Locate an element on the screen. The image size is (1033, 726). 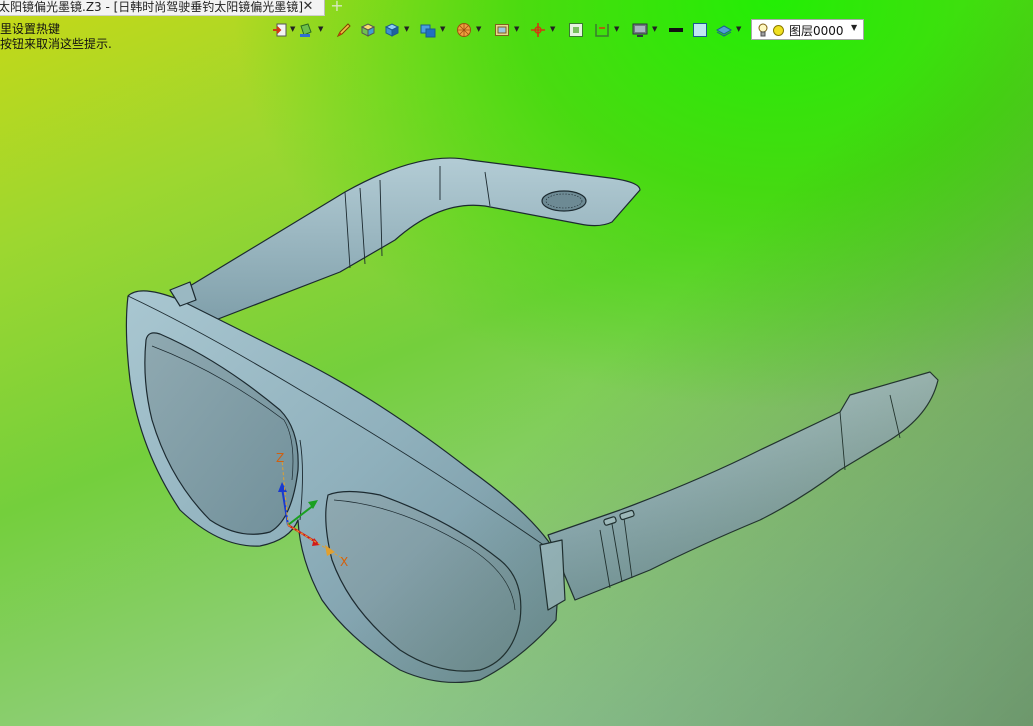
new-tab-icon: + is located at coordinates (337, 7).